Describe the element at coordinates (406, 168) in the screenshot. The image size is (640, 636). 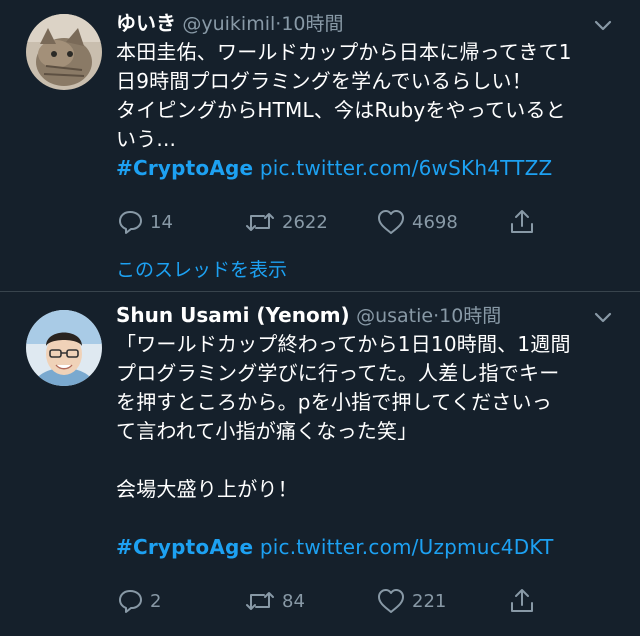
I see `media-link: pic.twitter.com/6wSKh4TTZZ` at that location.